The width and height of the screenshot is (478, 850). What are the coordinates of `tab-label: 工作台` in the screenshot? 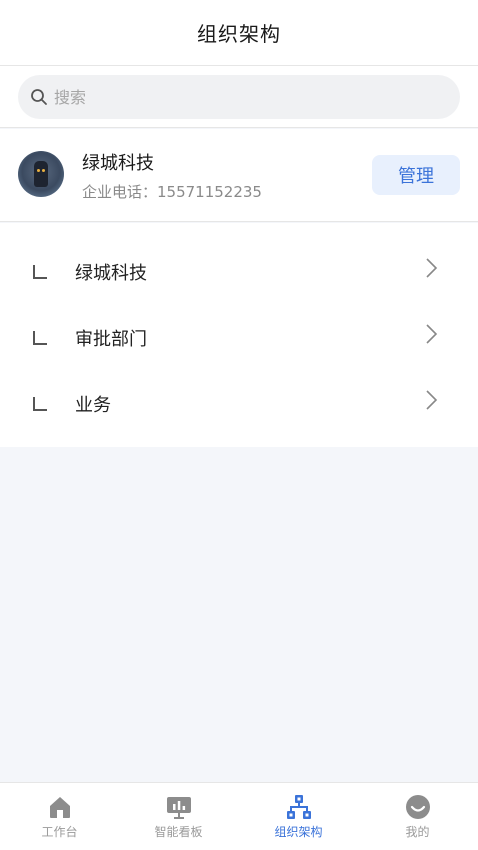 It's located at (59, 832).